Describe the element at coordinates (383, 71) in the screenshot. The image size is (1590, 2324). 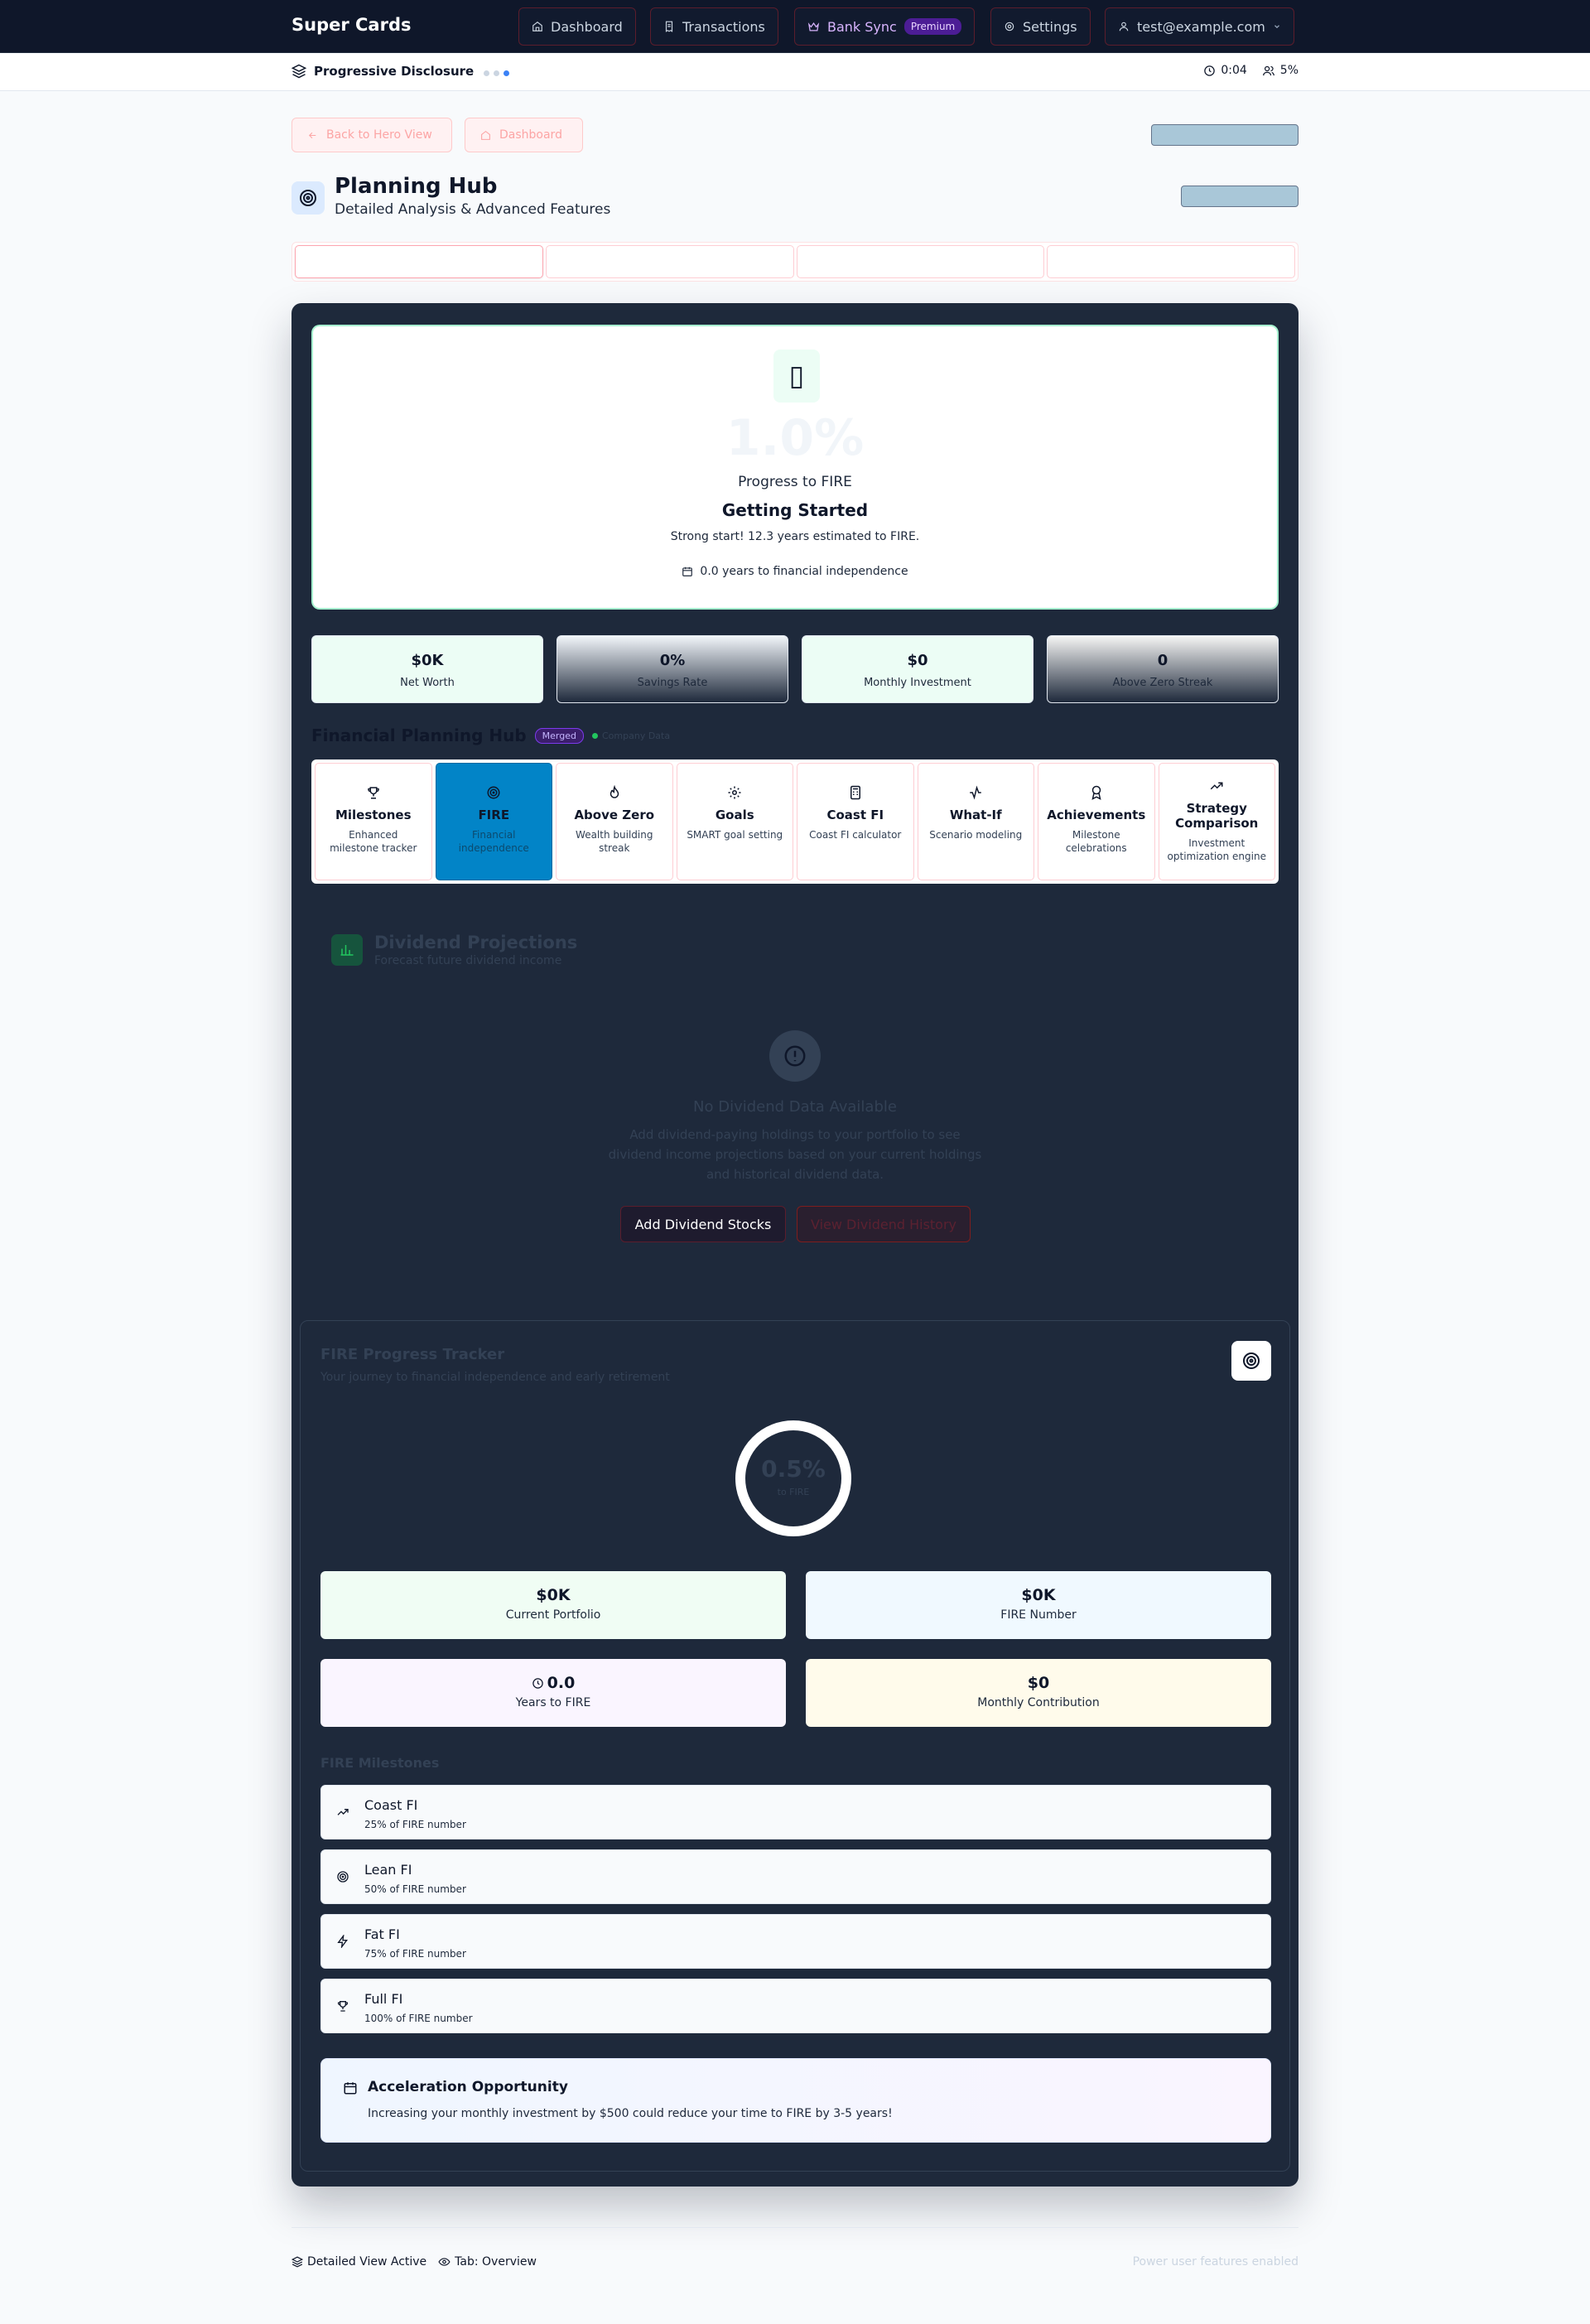
I see `disclosure-title: Progressive Disclosure` at that location.